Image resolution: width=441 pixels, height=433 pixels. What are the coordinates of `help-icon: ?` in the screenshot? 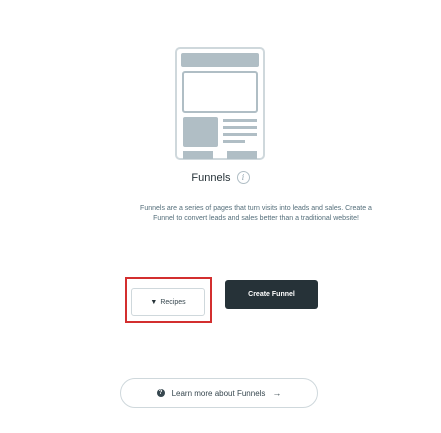 It's located at (160, 393).